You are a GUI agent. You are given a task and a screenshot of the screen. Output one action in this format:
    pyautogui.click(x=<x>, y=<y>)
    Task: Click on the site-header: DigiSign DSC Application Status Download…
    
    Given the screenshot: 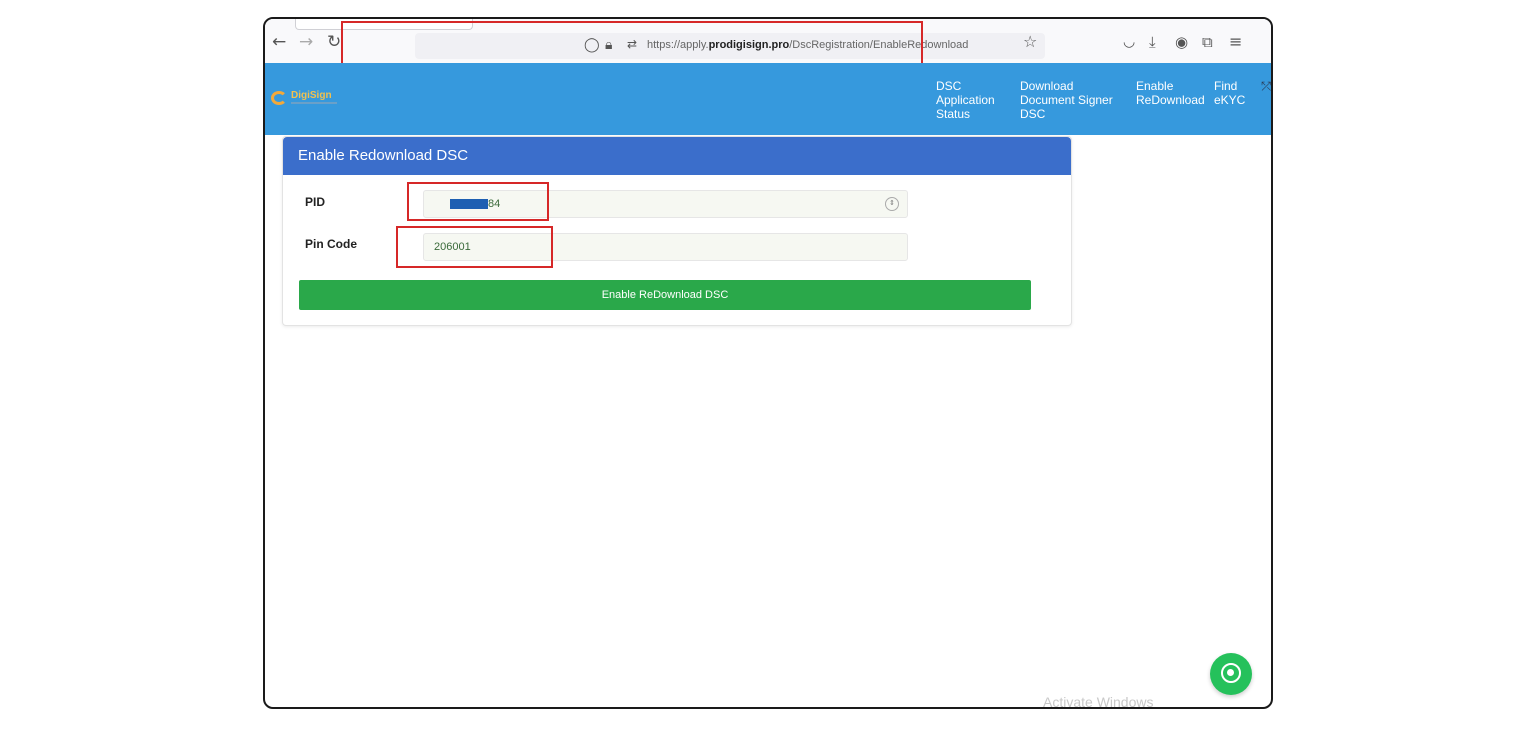 What is the action you would take?
    pyautogui.click(x=768, y=99)
    